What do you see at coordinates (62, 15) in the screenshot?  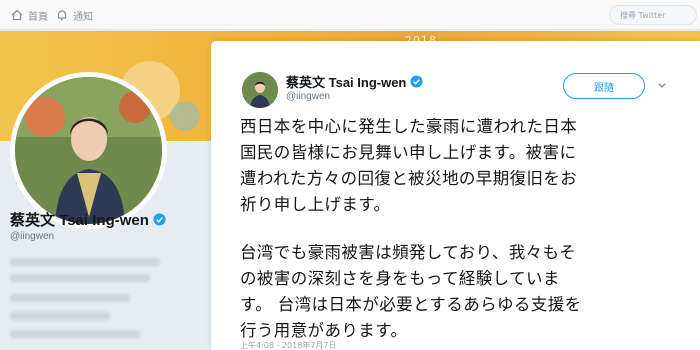 I see `bell-icon` at bounding box center [62, 15].